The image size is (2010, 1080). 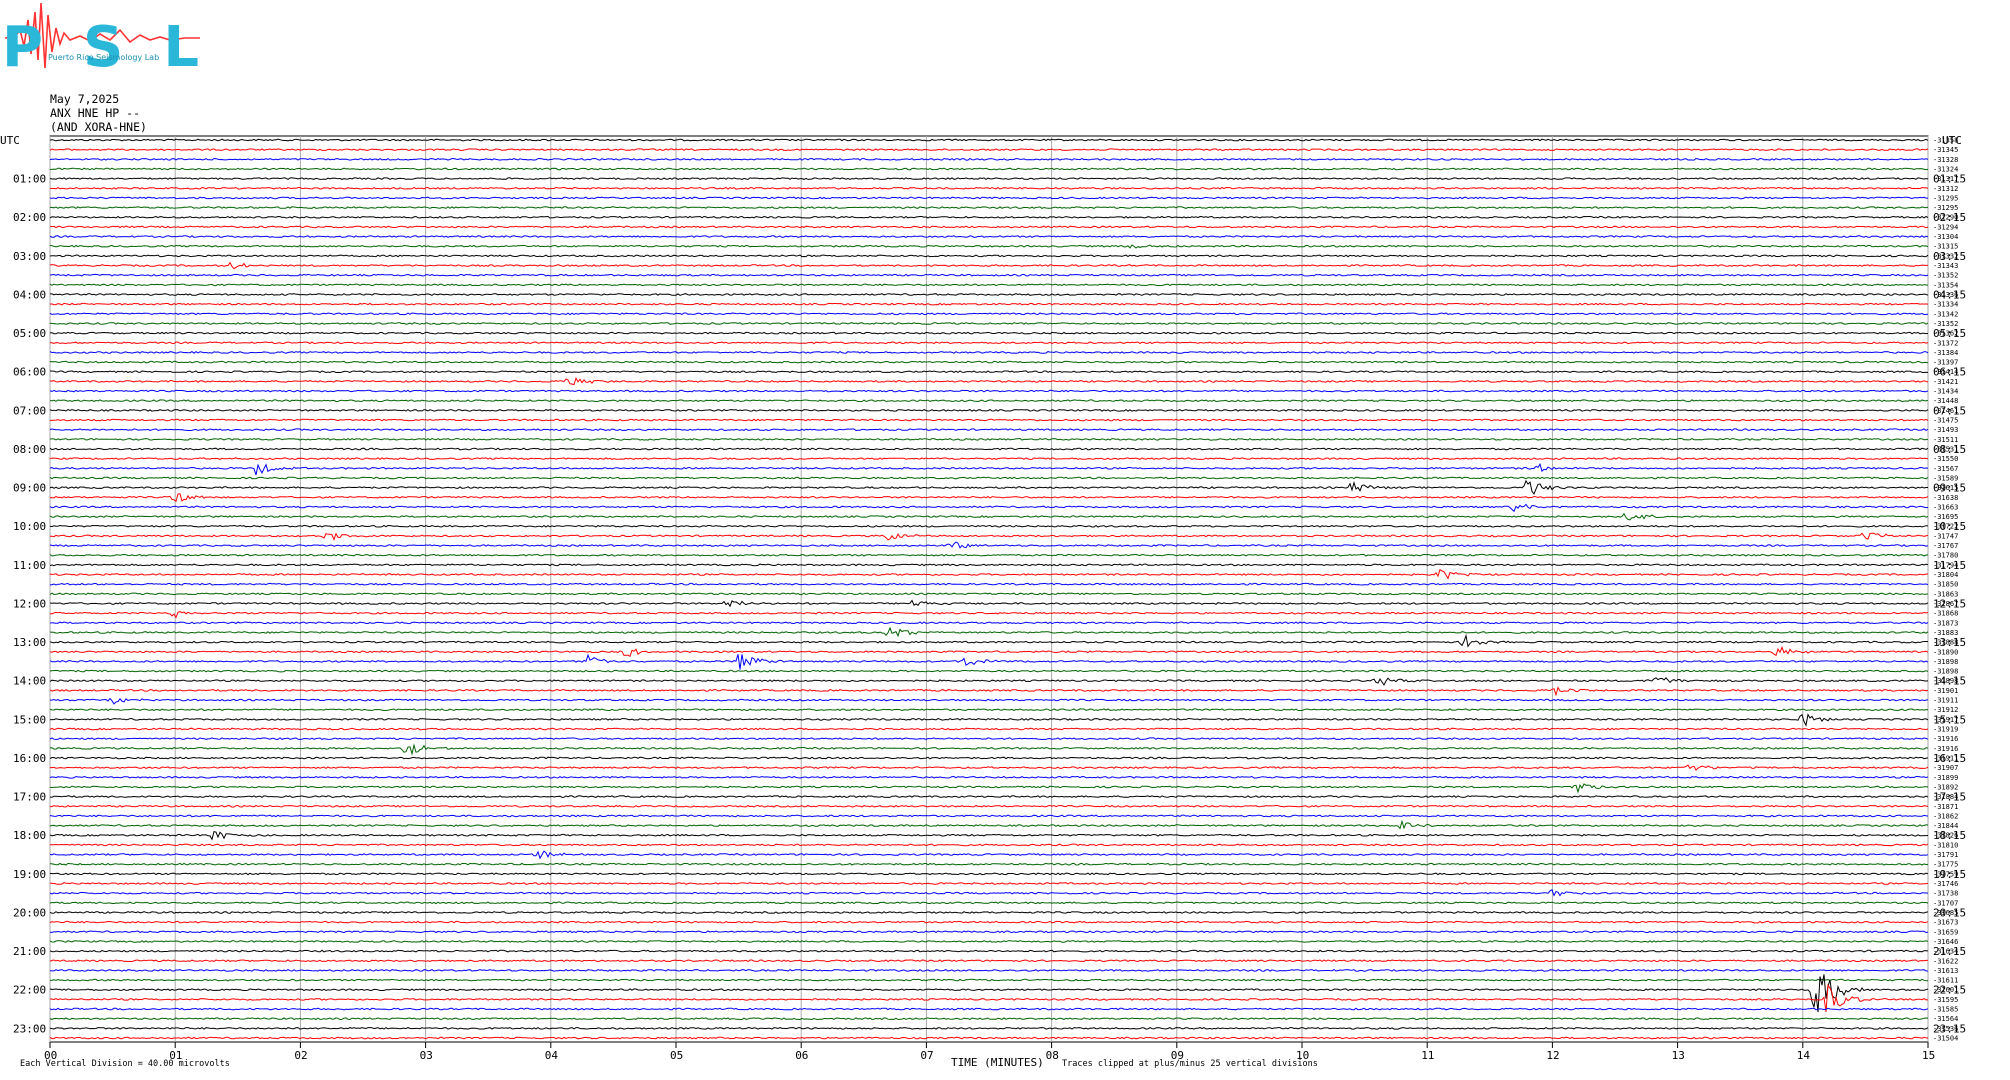 What do you see at coordinates (29, 603) in the screenshot?
I see `hour-label-left: 12:00` at bounding box center [29, 603].